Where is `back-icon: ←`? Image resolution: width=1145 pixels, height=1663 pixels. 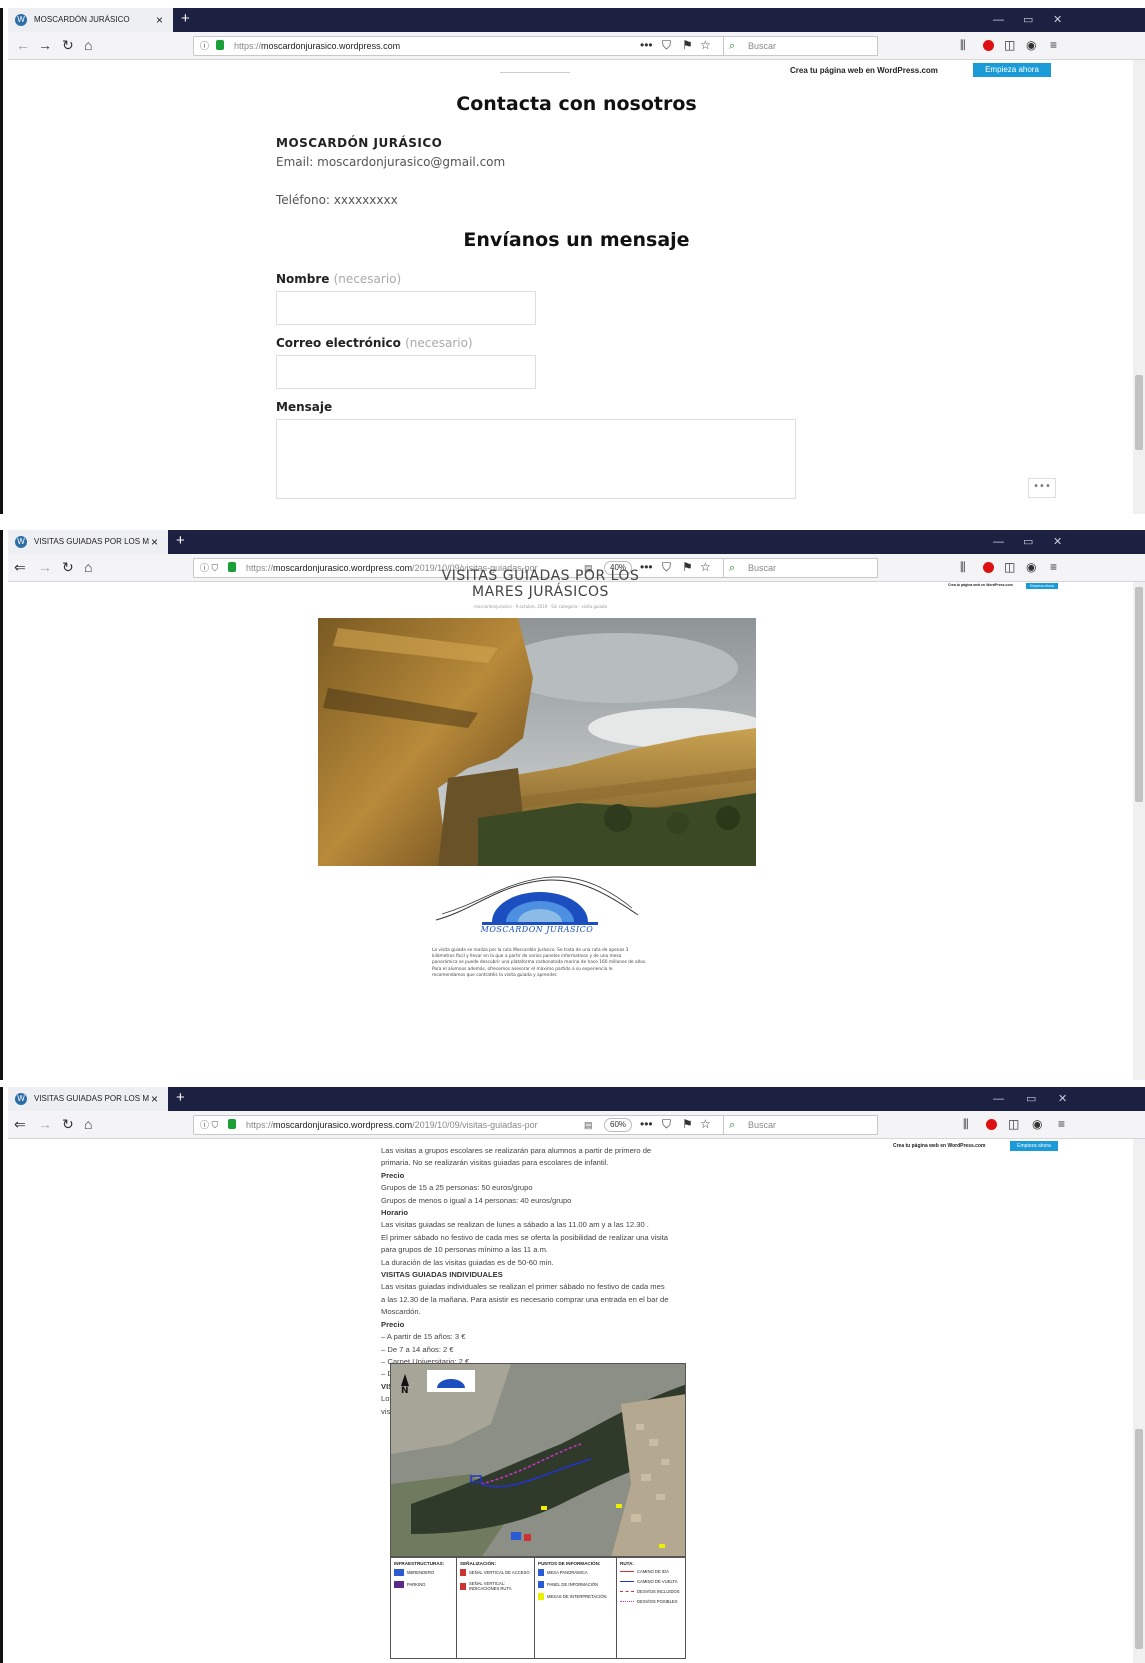
back-icon: ← is located at coordinates (23, 45).